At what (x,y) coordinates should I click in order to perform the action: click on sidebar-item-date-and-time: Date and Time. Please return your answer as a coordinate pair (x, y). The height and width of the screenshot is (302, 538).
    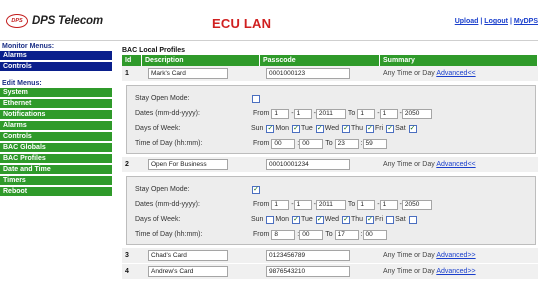
    Looking at the image, I should click on (56, 170).